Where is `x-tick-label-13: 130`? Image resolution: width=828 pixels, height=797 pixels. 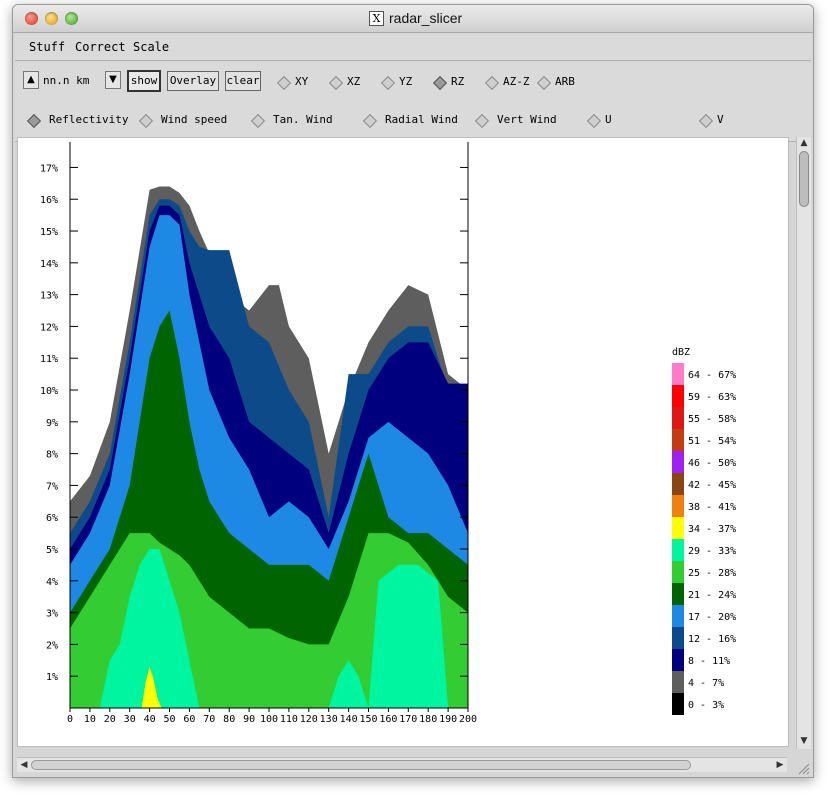
x-tick-label-13: 130 is located at coordinates (329, 719).